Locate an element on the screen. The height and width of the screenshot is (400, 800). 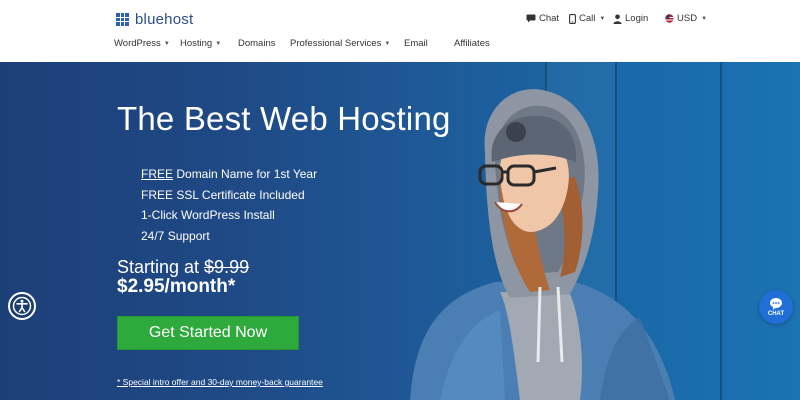
currency-selector: USD ▼ is located at coordinates (686, 18).